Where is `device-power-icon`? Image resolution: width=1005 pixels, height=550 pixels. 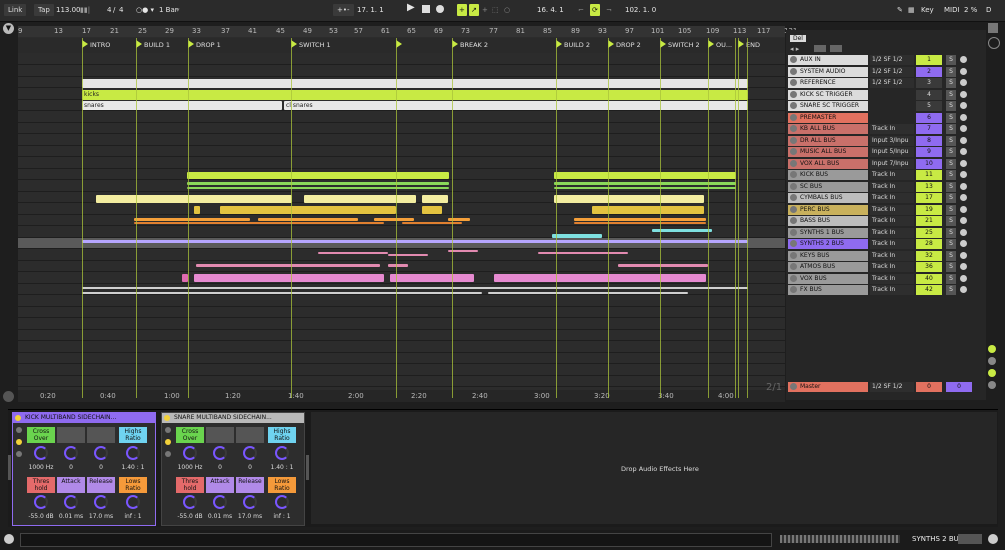 device-power-icon is located at coordinates (18, 418).